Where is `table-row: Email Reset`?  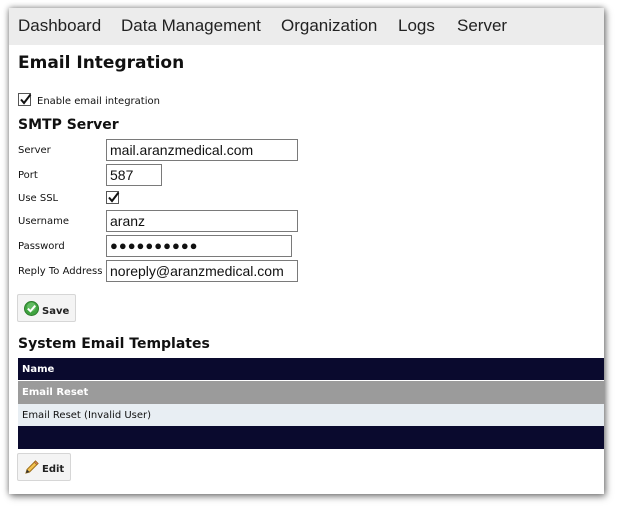 table-row: Email Reset is located at coordinates (311, 392).